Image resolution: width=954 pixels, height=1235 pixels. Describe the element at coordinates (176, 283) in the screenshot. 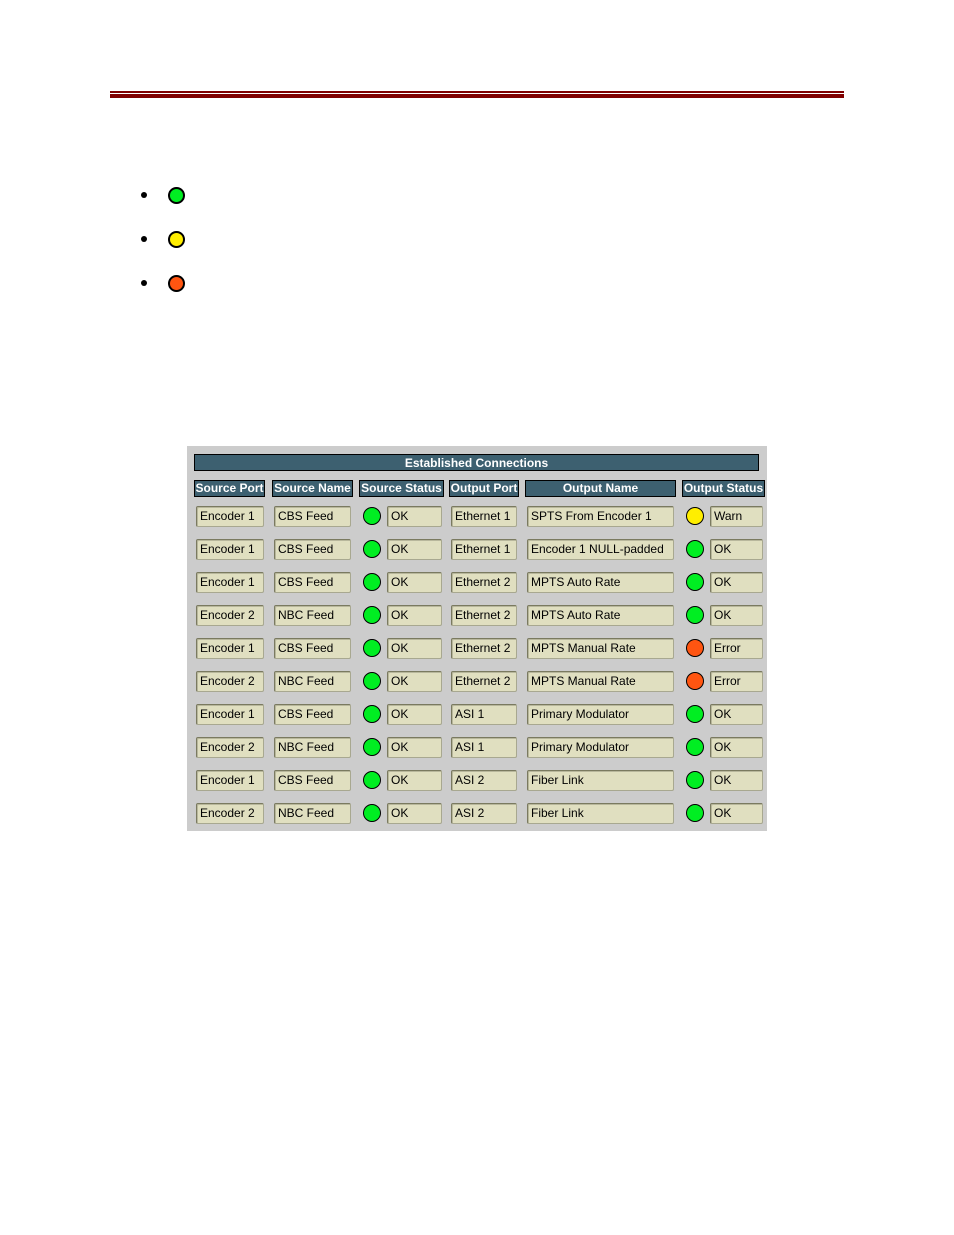

I see `status-error-icon` at that location.